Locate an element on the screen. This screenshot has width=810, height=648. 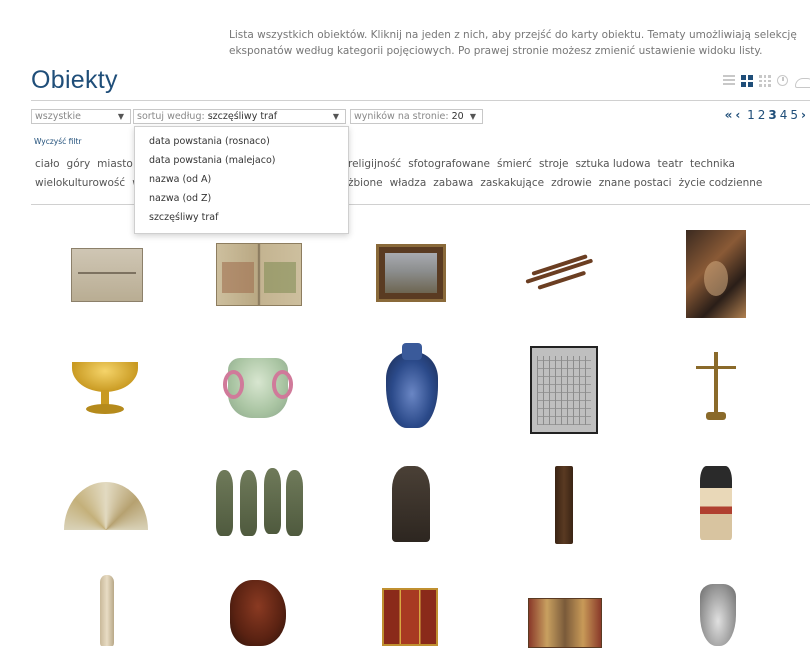
tag-link: teatr is located at coordinates (670, 164).